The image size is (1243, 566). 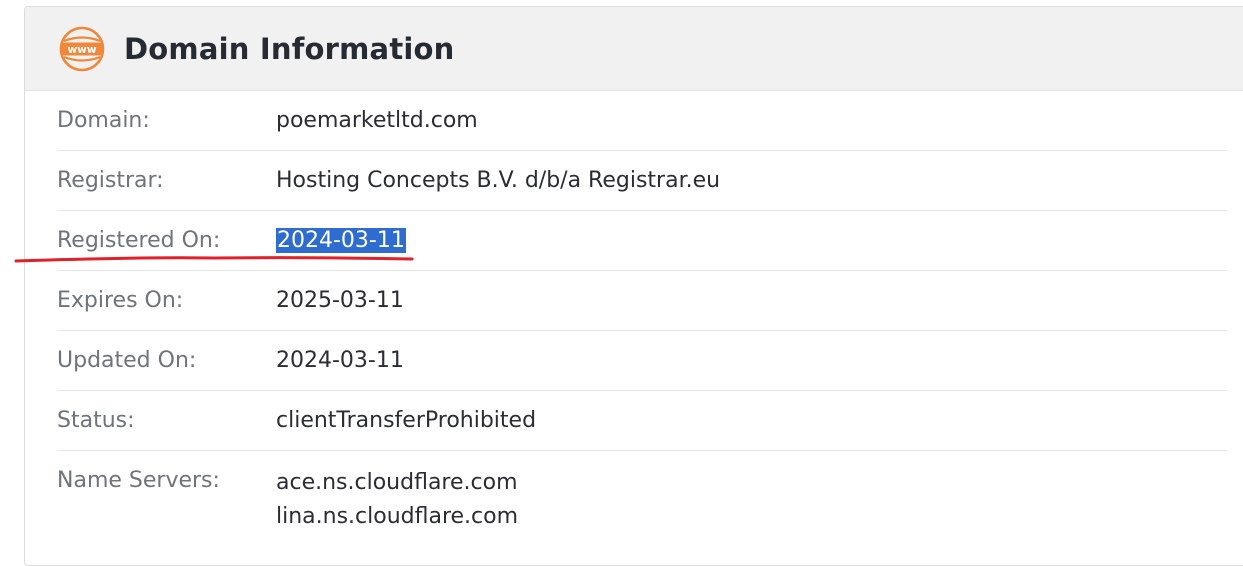 What do you see at coordinates (341, 240) in the screenshot?
I see `selected-text: 2024-03-11` at bounding box center [341, 240].